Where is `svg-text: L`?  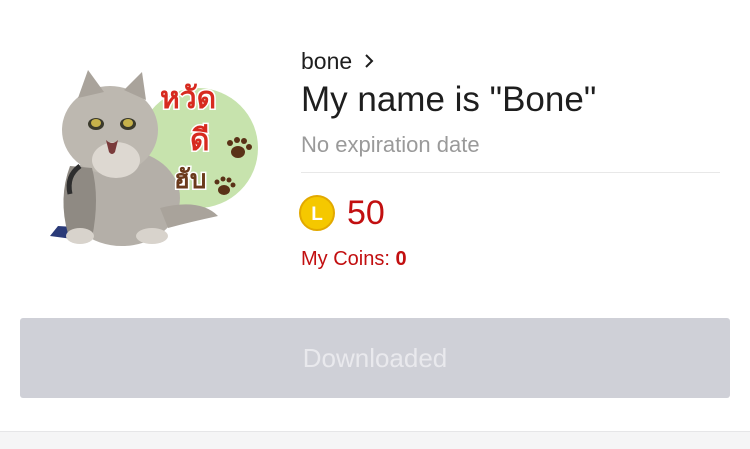 svg-text: L is located at coordinates (317, 214).